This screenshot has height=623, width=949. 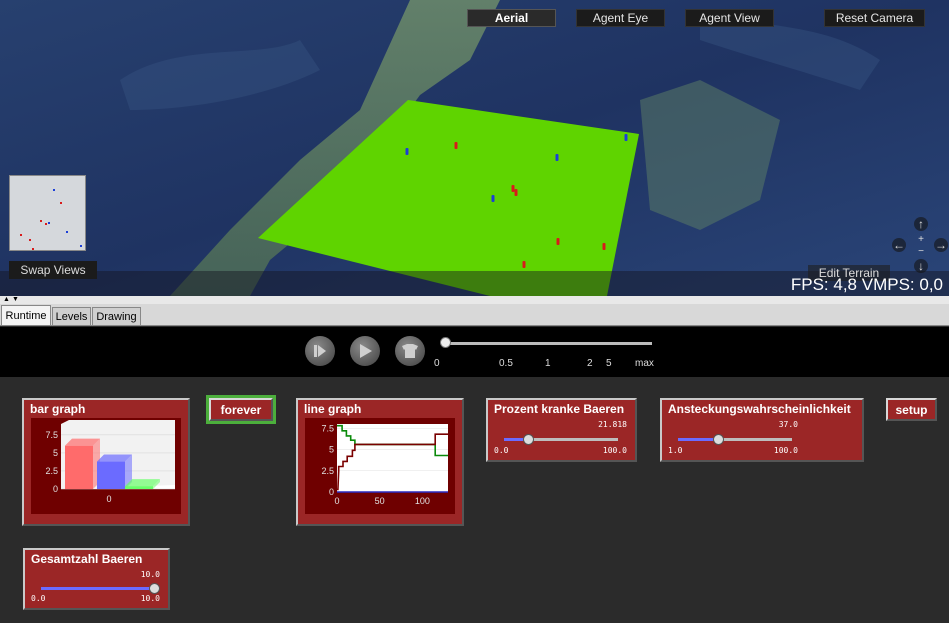 I want to click on prozent-kranke-slider: Prozent kranke Baeren 21.818 0.0 100.0, so click(x=561, y=430).